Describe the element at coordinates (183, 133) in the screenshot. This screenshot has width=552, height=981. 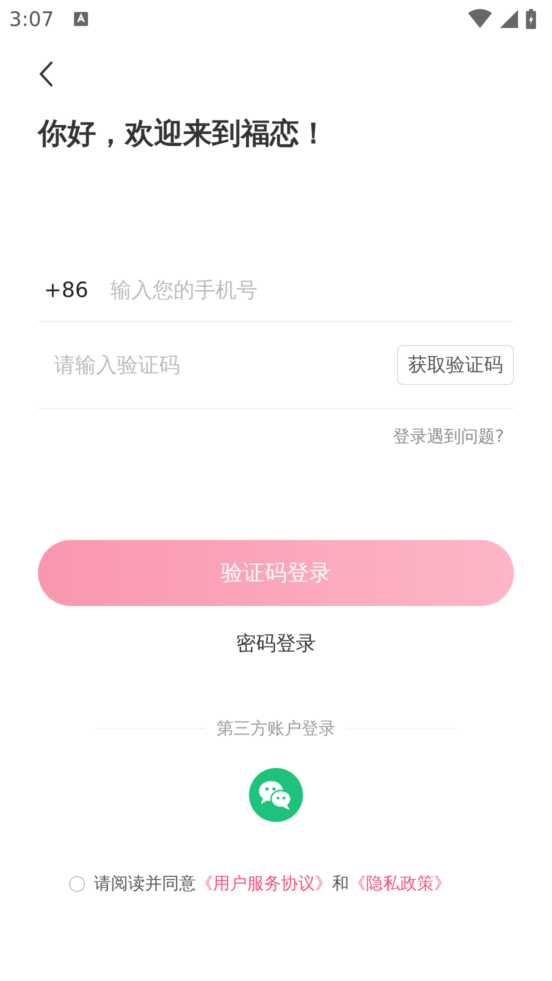
I see `welcome-title: 你好，欢迎来到福恋！` at that location.